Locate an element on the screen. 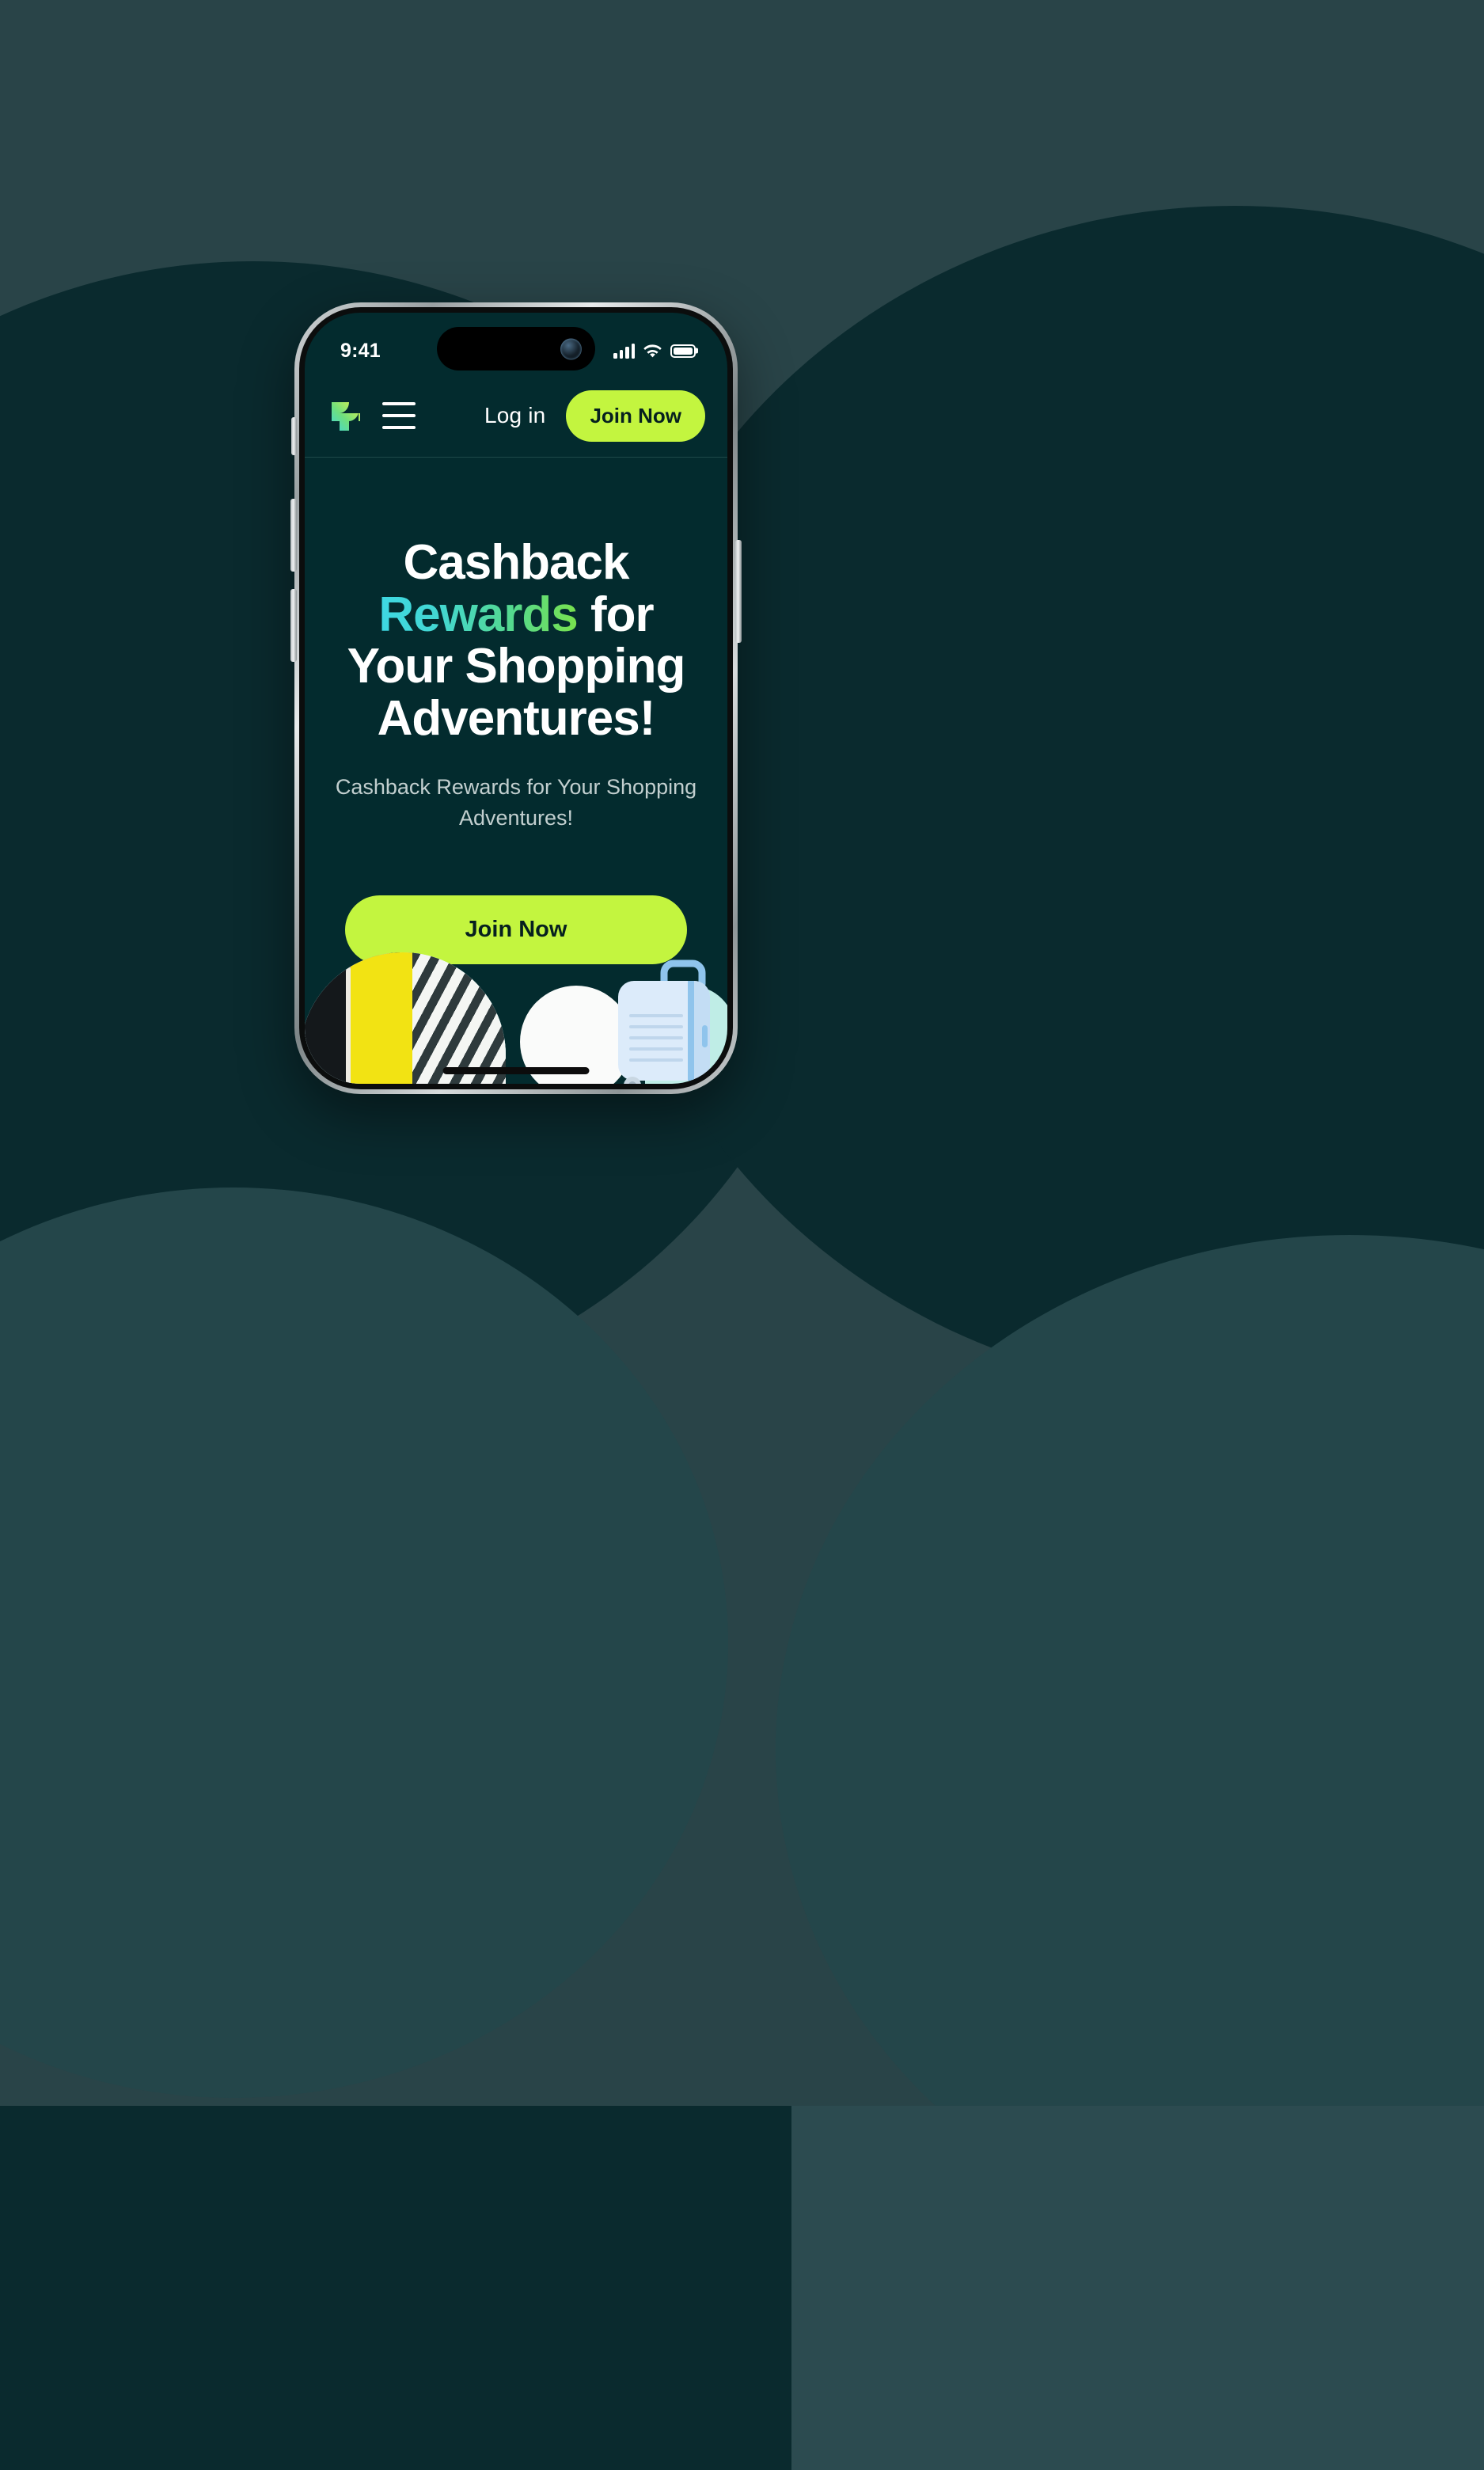 The image size is (1484, 2470). power-button is located at coordinates (738, 591).